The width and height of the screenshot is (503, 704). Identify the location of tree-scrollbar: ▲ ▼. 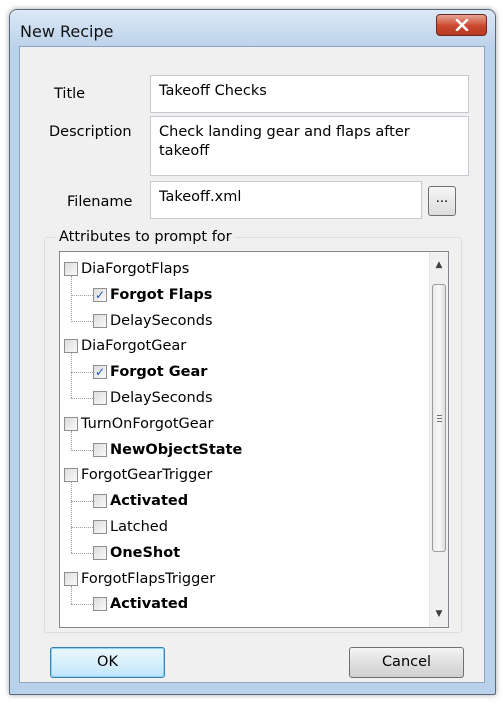
(438, 439).